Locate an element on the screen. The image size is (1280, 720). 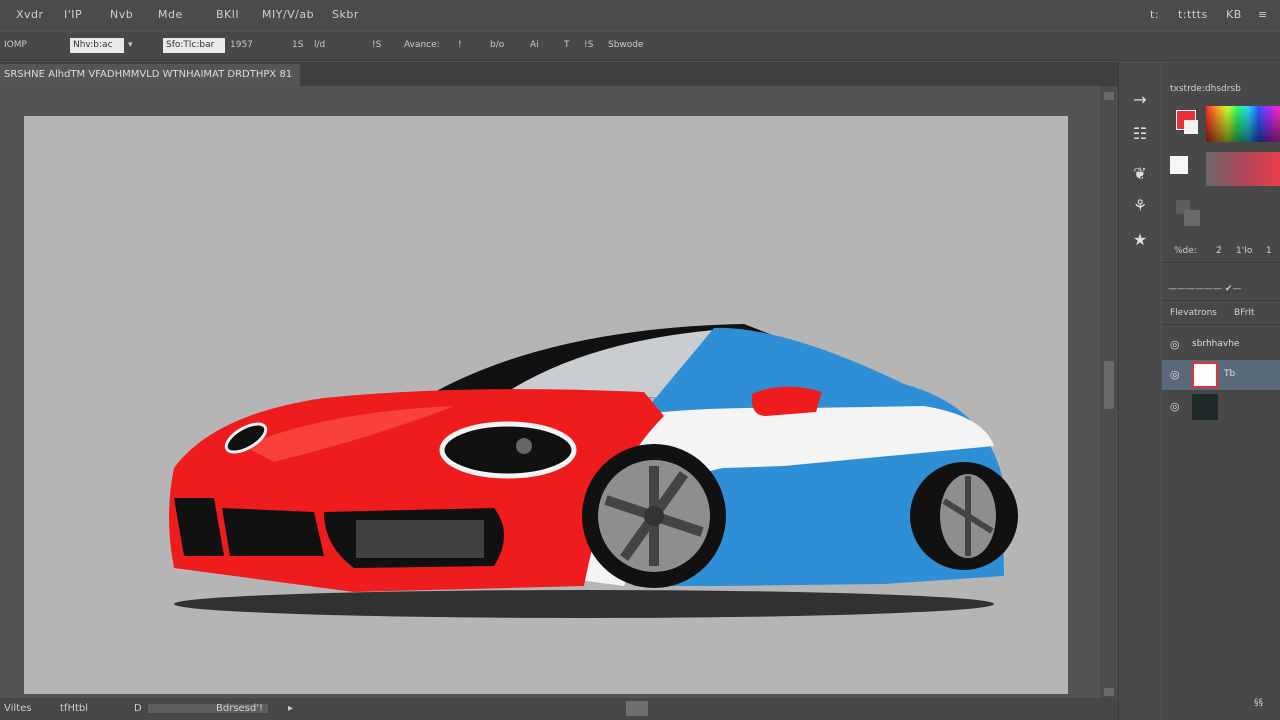
menu-image: Nvb is located at coordinates (121, 14).